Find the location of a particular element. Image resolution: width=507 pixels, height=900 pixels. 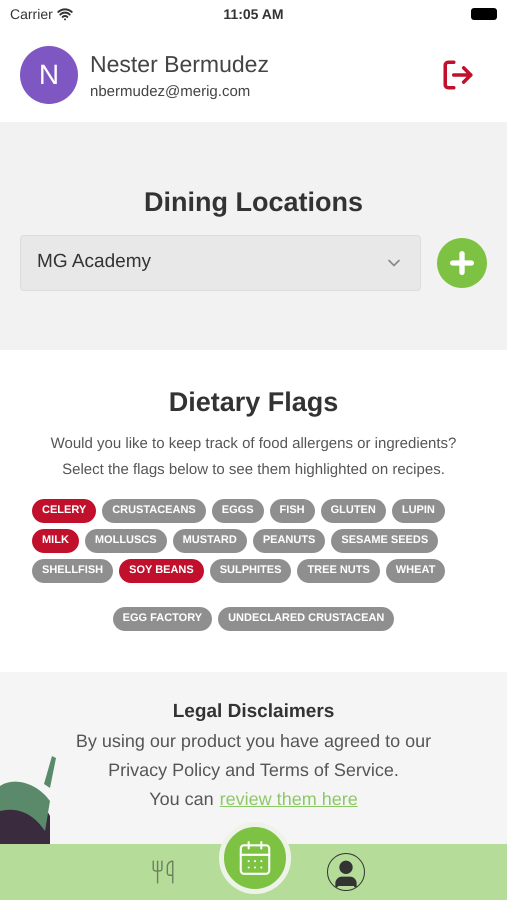

flag-chip: CELERY is located at coordinates (64, 510).